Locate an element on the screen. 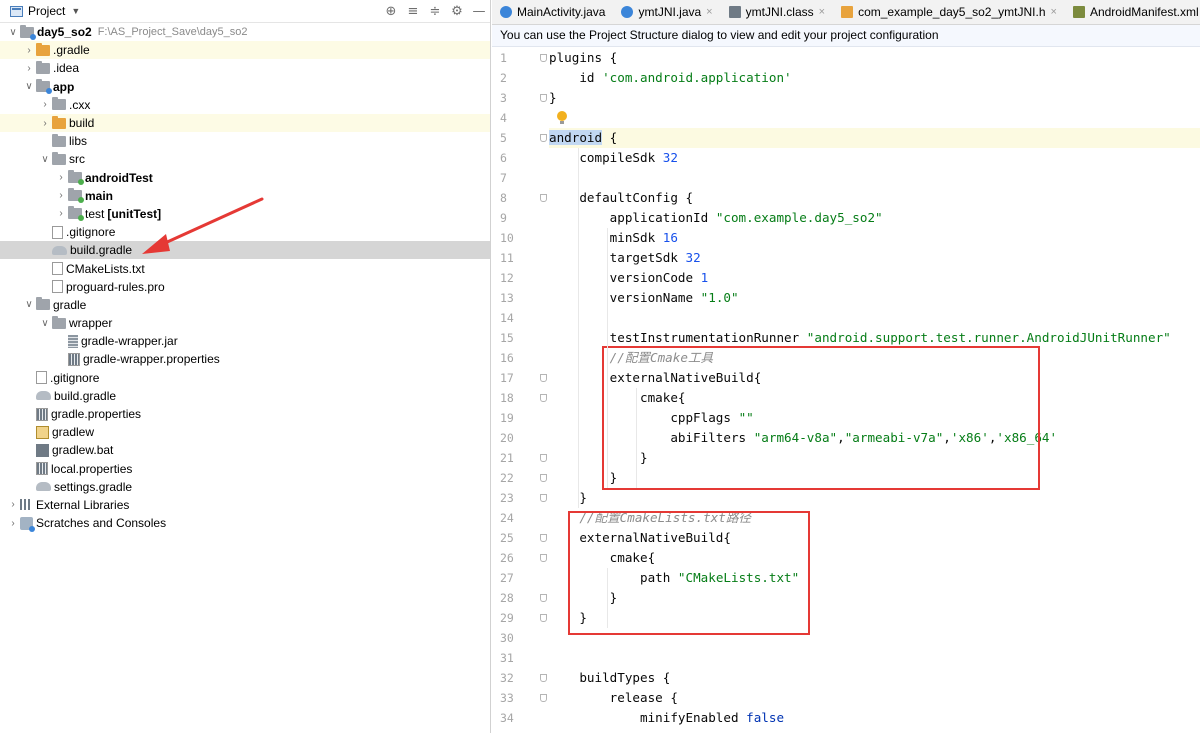 Image resolution: width=1200 pixels, height=733 pixels. tree-item: › androidTest is located at coordinates (245, 178).